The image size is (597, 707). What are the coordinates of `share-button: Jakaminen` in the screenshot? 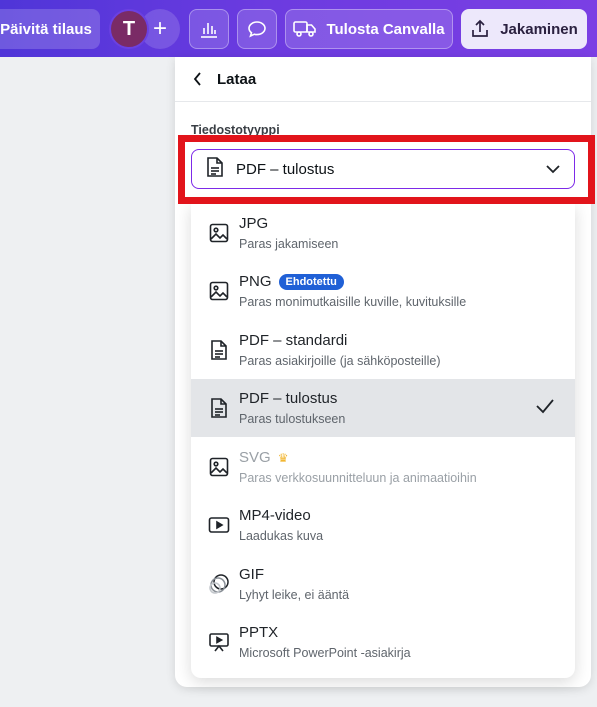 It's located at (524, 29).